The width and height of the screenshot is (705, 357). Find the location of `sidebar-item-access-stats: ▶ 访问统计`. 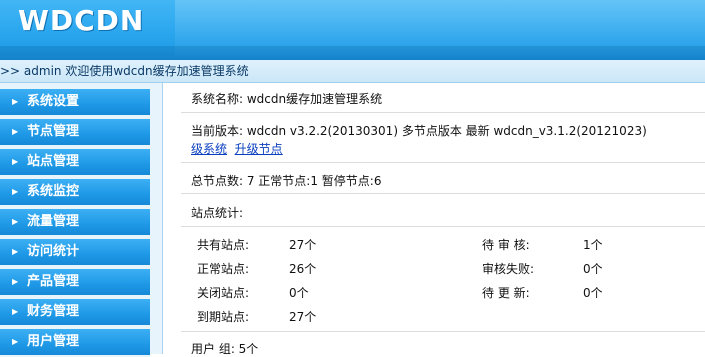

sidebar-item-access-stats: ▶ 访问统计 is located at coordinates (75, 253).